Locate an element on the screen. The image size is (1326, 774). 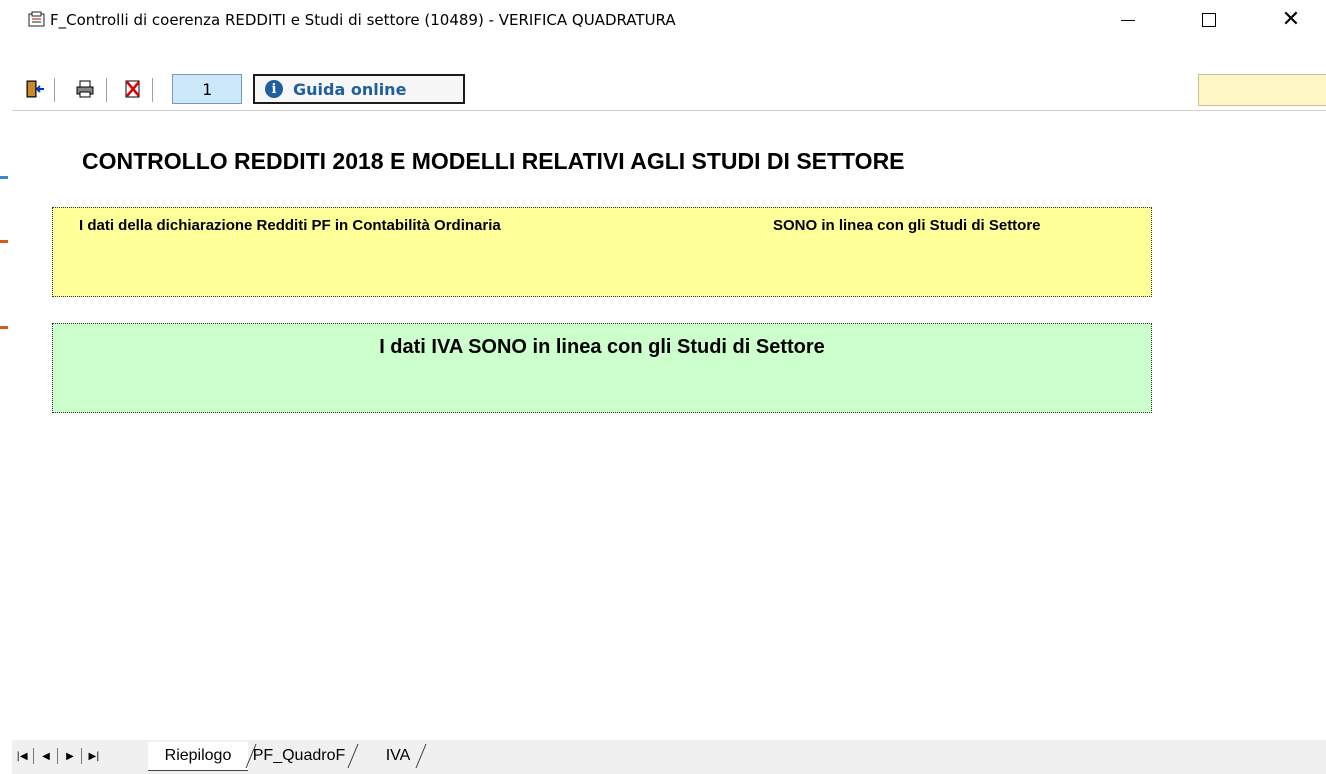
status-field is located at coordinates (1262, 90).